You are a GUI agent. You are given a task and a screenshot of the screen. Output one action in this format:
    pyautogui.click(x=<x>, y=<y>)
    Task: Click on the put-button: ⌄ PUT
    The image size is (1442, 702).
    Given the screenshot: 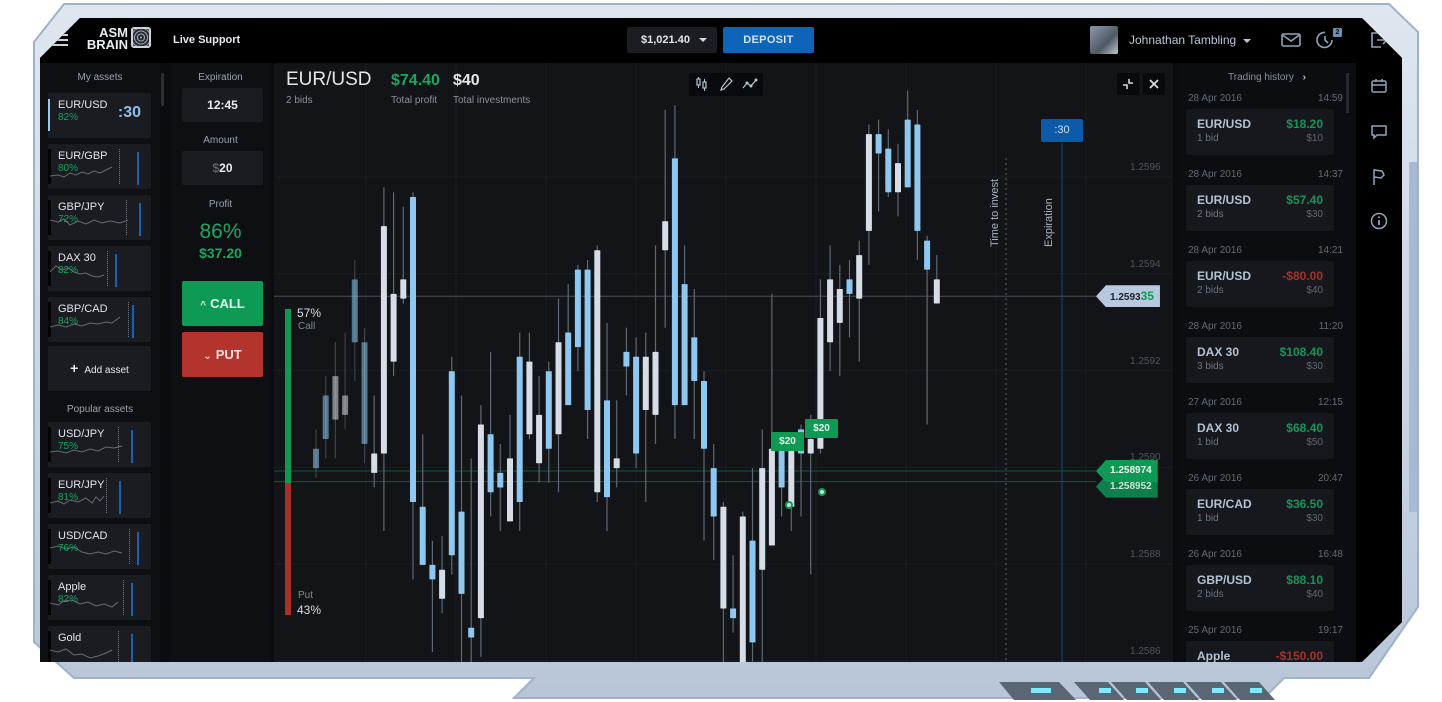 What is the action you would take?
    pyautogui.click(x=222, y=354)
    